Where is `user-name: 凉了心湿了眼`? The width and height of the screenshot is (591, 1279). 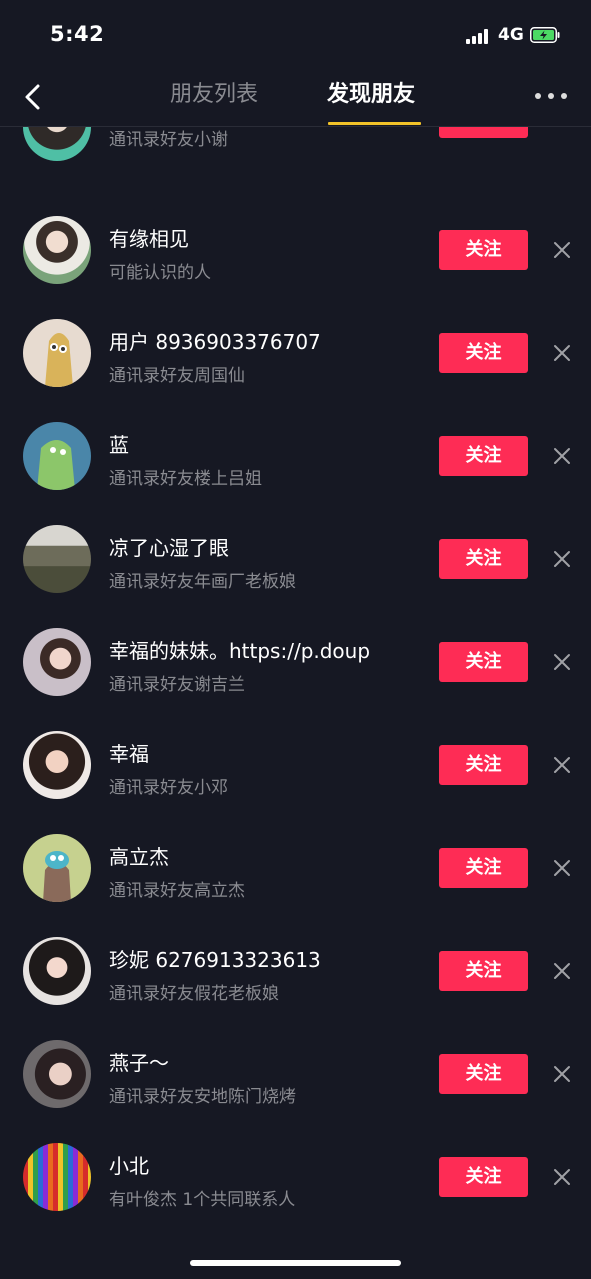
user-name: 凉了心湿了眼 is located at coordinates (169, 548).